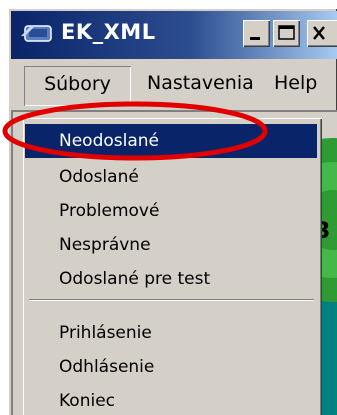 The height and width of the screenshot is (415, 337). What do you see at coordinates (255, 38) in the screenshot?
I see `minimize-icon` at bounding box center [255, 38].